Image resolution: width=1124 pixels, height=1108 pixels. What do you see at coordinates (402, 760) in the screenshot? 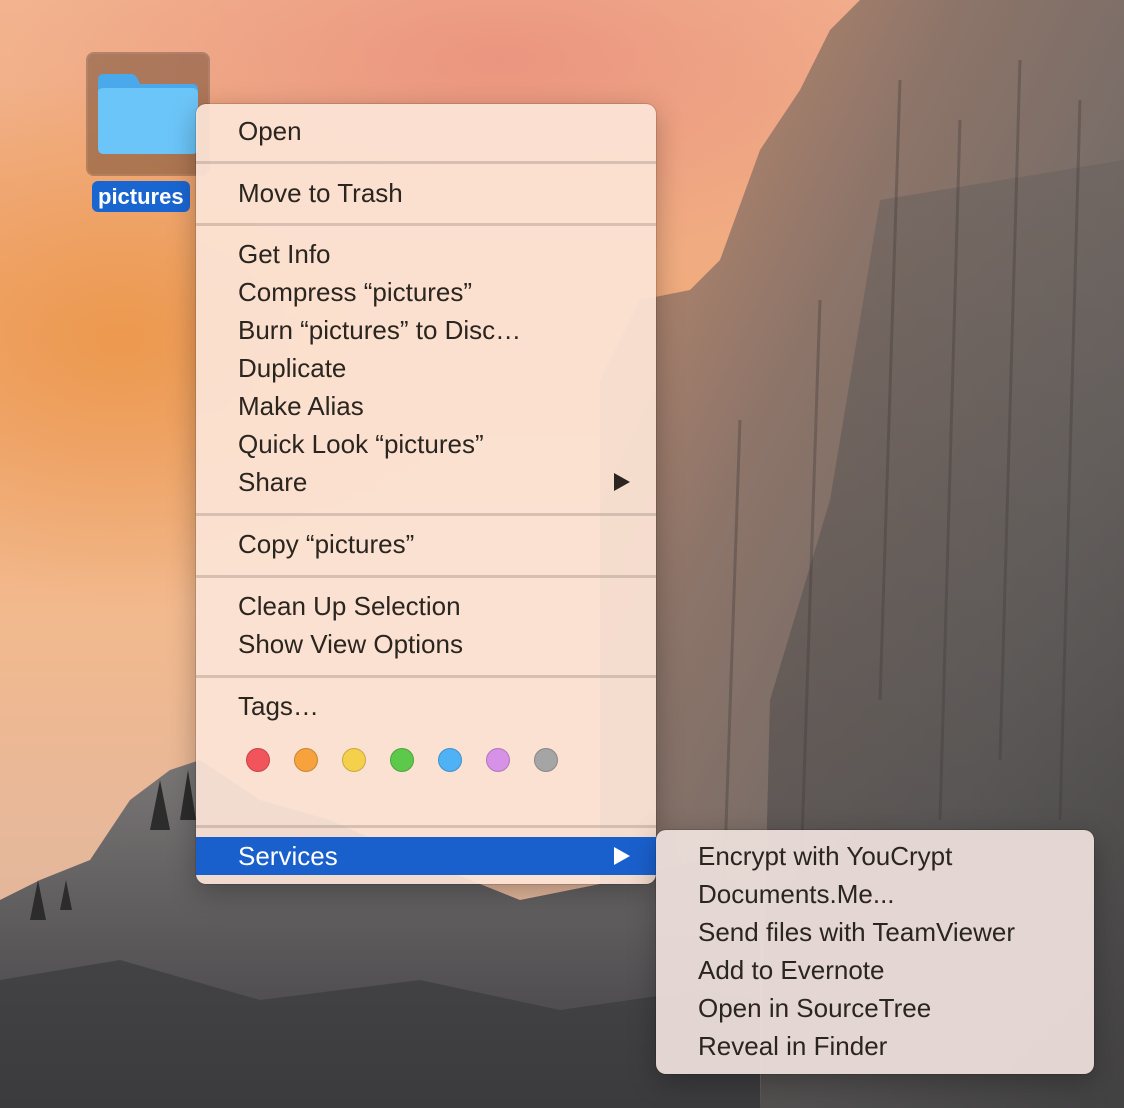
I see `tag-green-dot` at bounding box center [402, 760].